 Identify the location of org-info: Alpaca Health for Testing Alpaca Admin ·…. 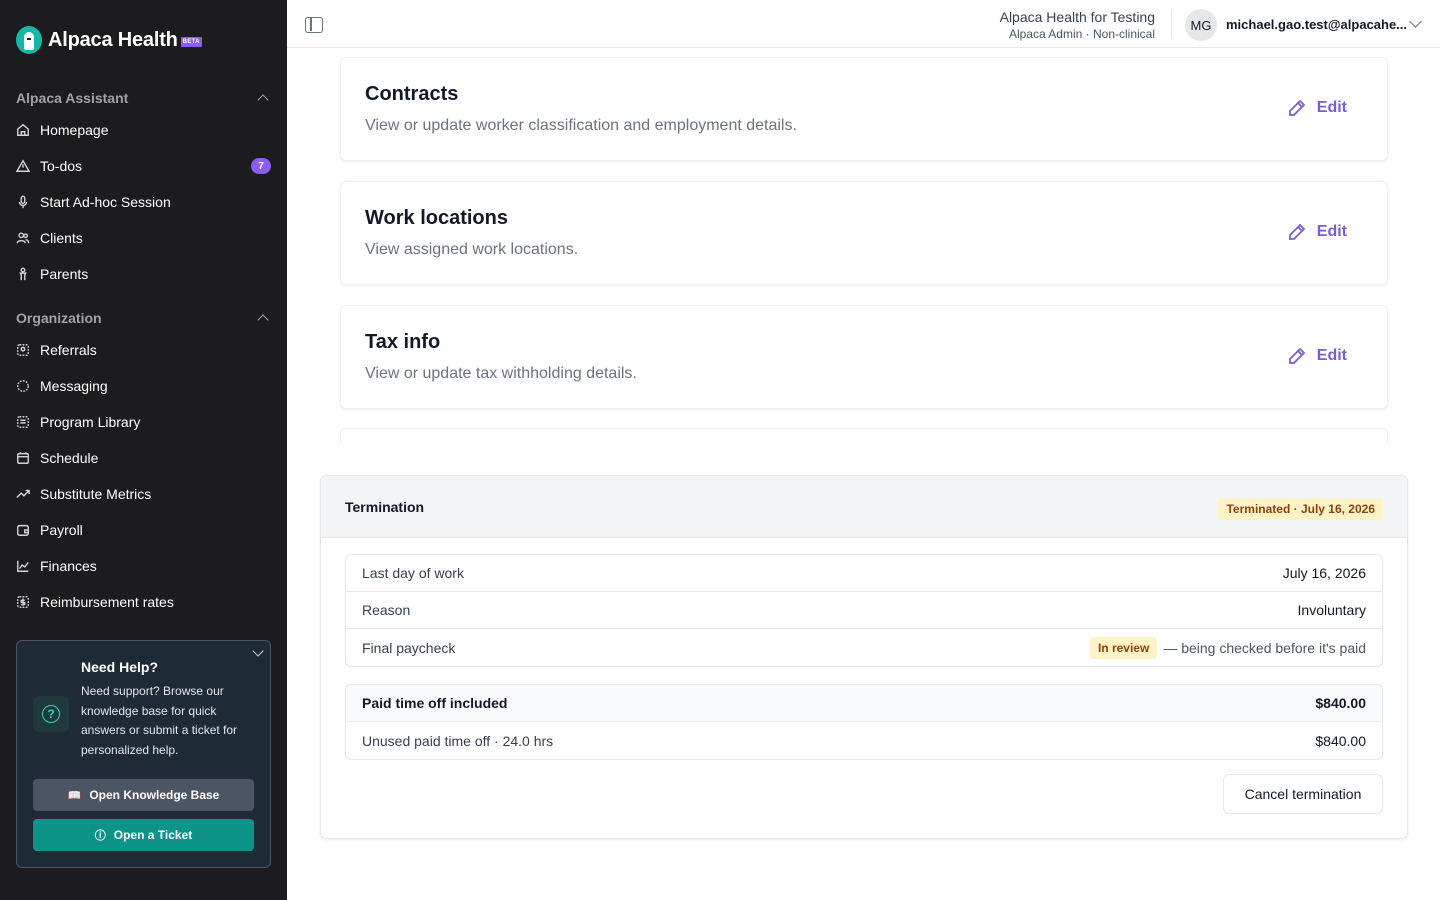
(1077, 25).